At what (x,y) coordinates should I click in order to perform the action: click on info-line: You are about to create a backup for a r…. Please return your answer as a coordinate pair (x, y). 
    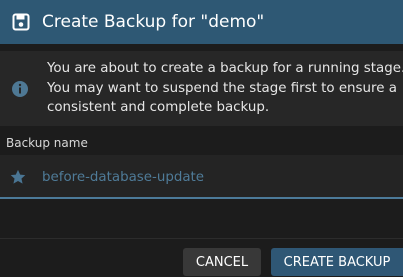
    Looking at the image, I should click on (225, 68).